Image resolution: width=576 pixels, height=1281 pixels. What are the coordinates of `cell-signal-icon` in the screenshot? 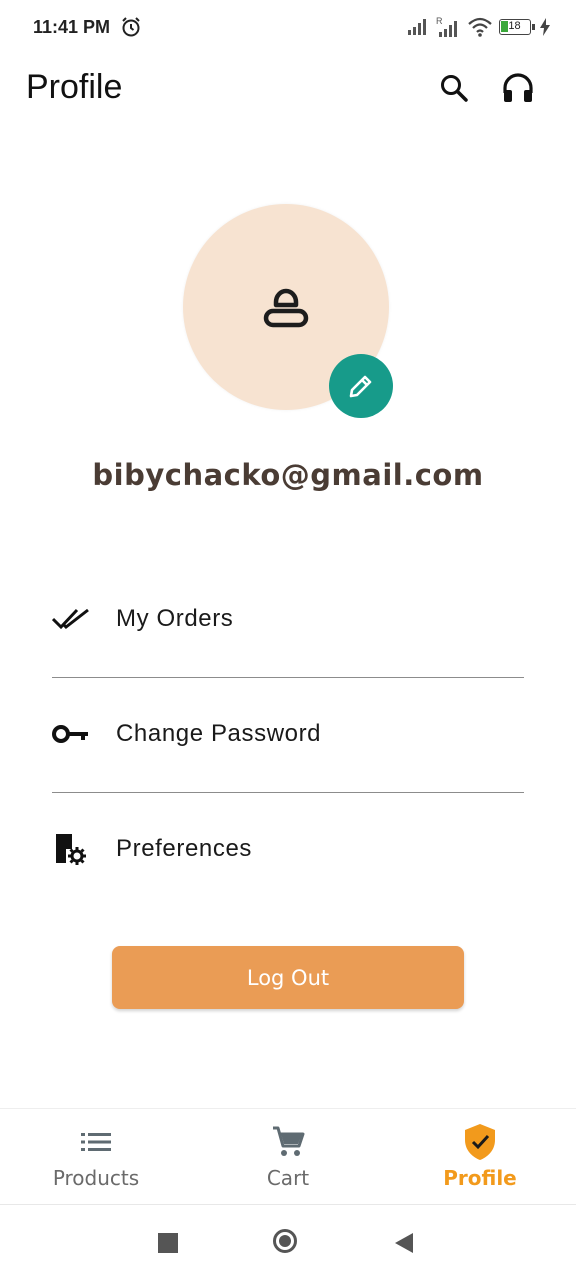 It's located at (417, 27).